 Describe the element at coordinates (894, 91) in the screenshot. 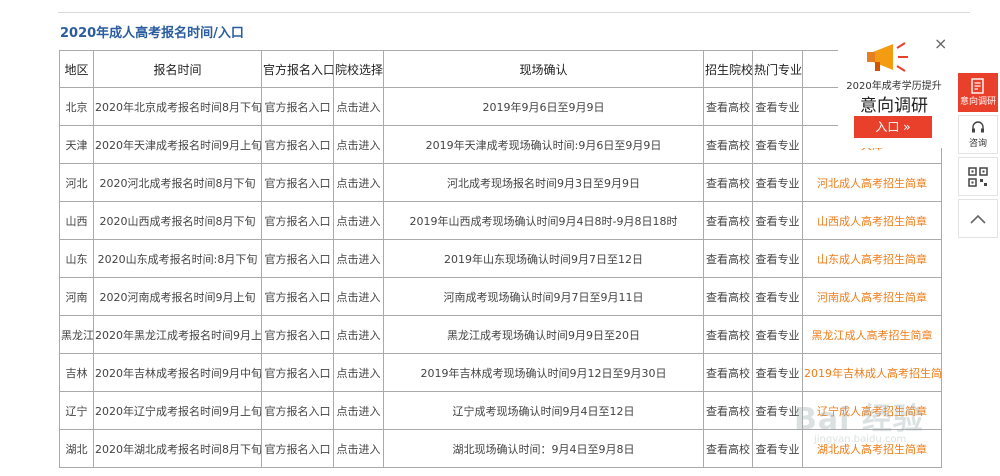

I see `survey-promo-popup: × 2020年成考学历提升 意向调研 入口 »` at that location.